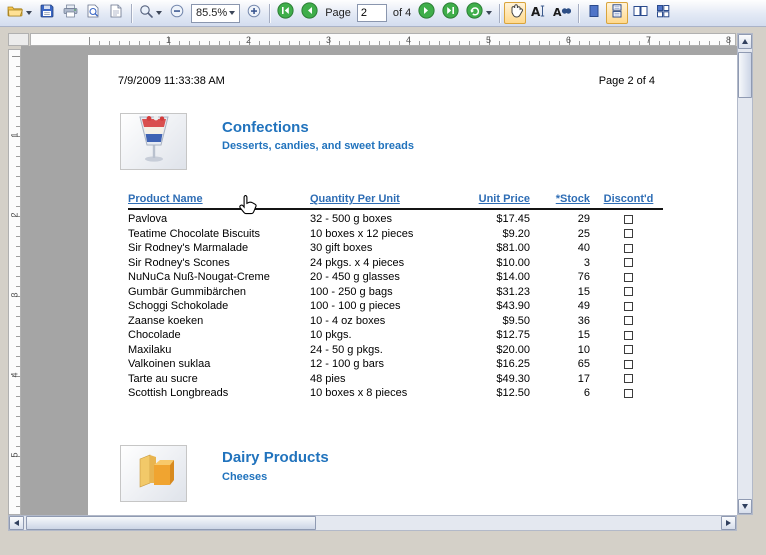 The height and width of the screenshot is (555, 766). I want to click on hand-tool-button, so click(515, 13).